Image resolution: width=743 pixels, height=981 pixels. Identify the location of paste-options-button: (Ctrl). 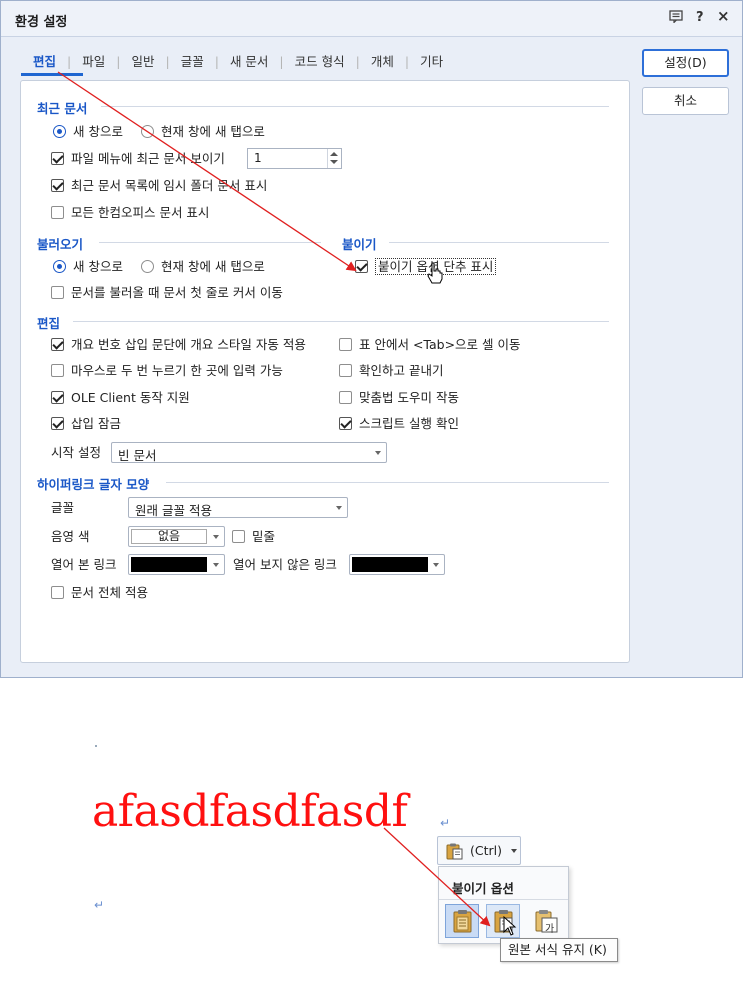
(479, 850).